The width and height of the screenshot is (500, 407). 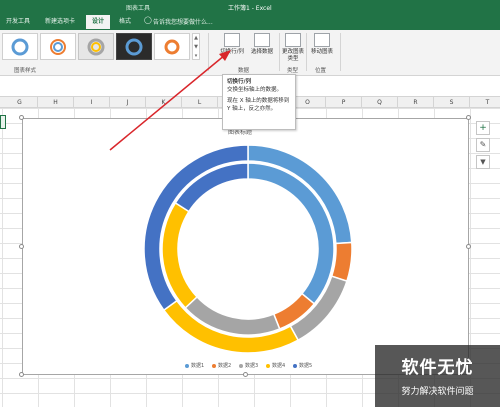 I want to click on watermark-title: 软件无忧, so click(x=437, y=368).